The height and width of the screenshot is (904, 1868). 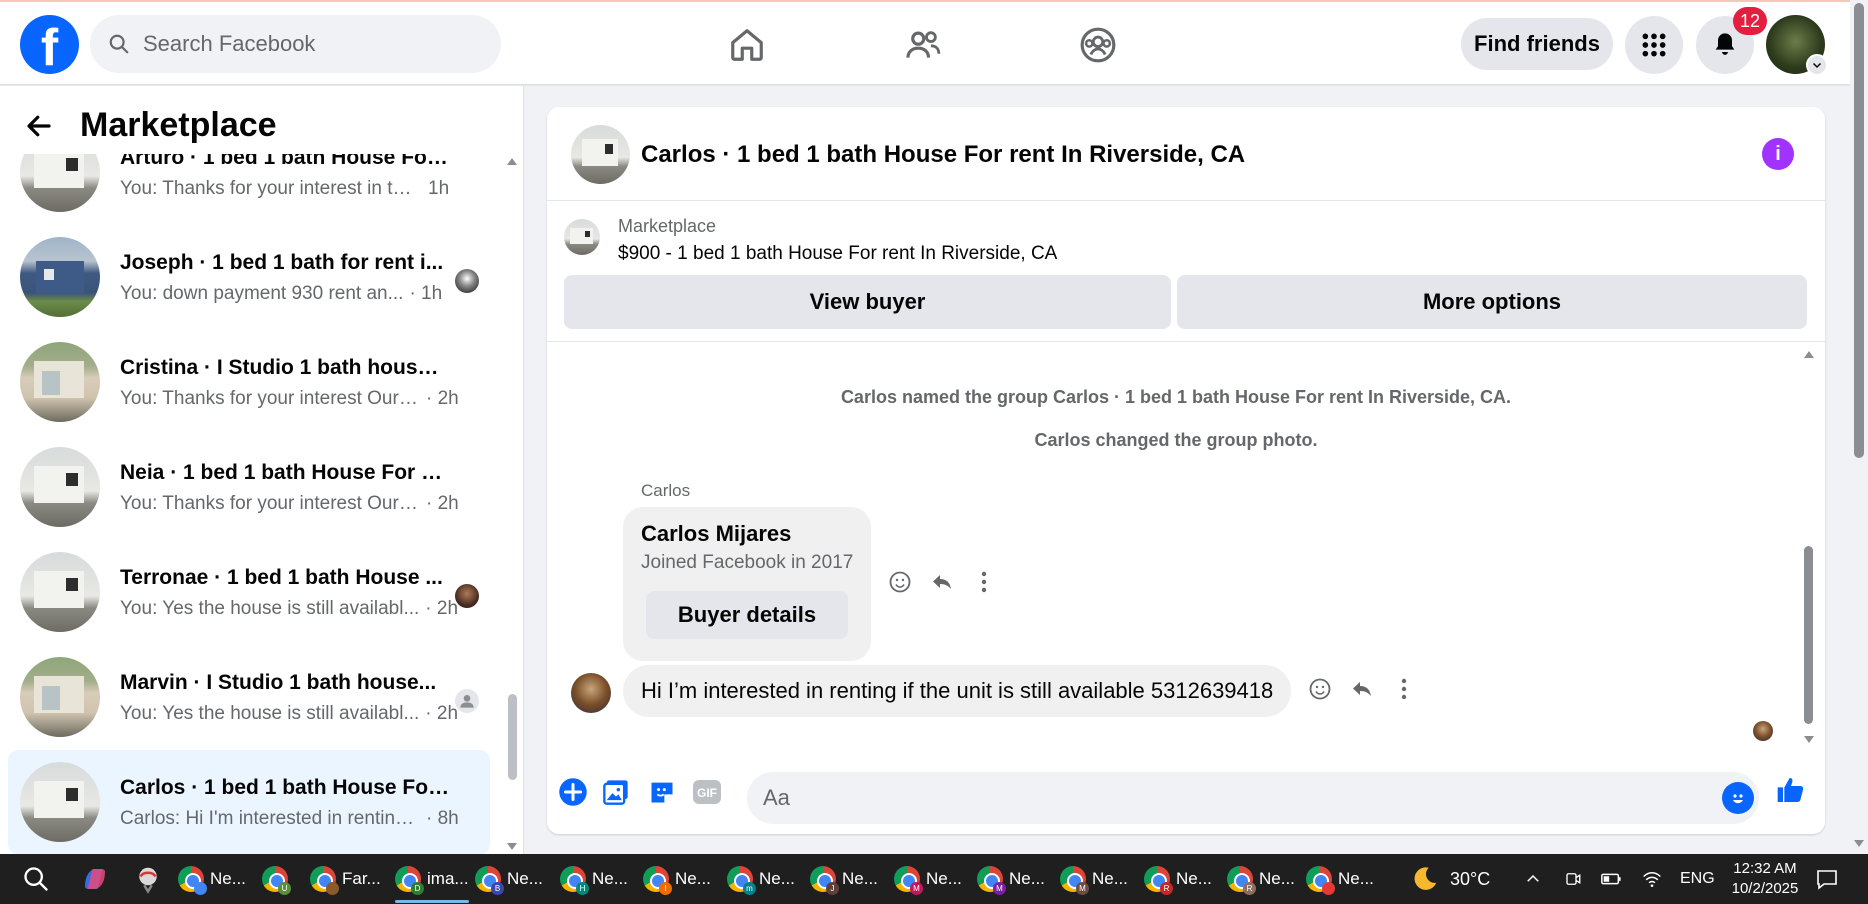 I want to click on weather-temp: 30°C, so click(x=1470, y=878).